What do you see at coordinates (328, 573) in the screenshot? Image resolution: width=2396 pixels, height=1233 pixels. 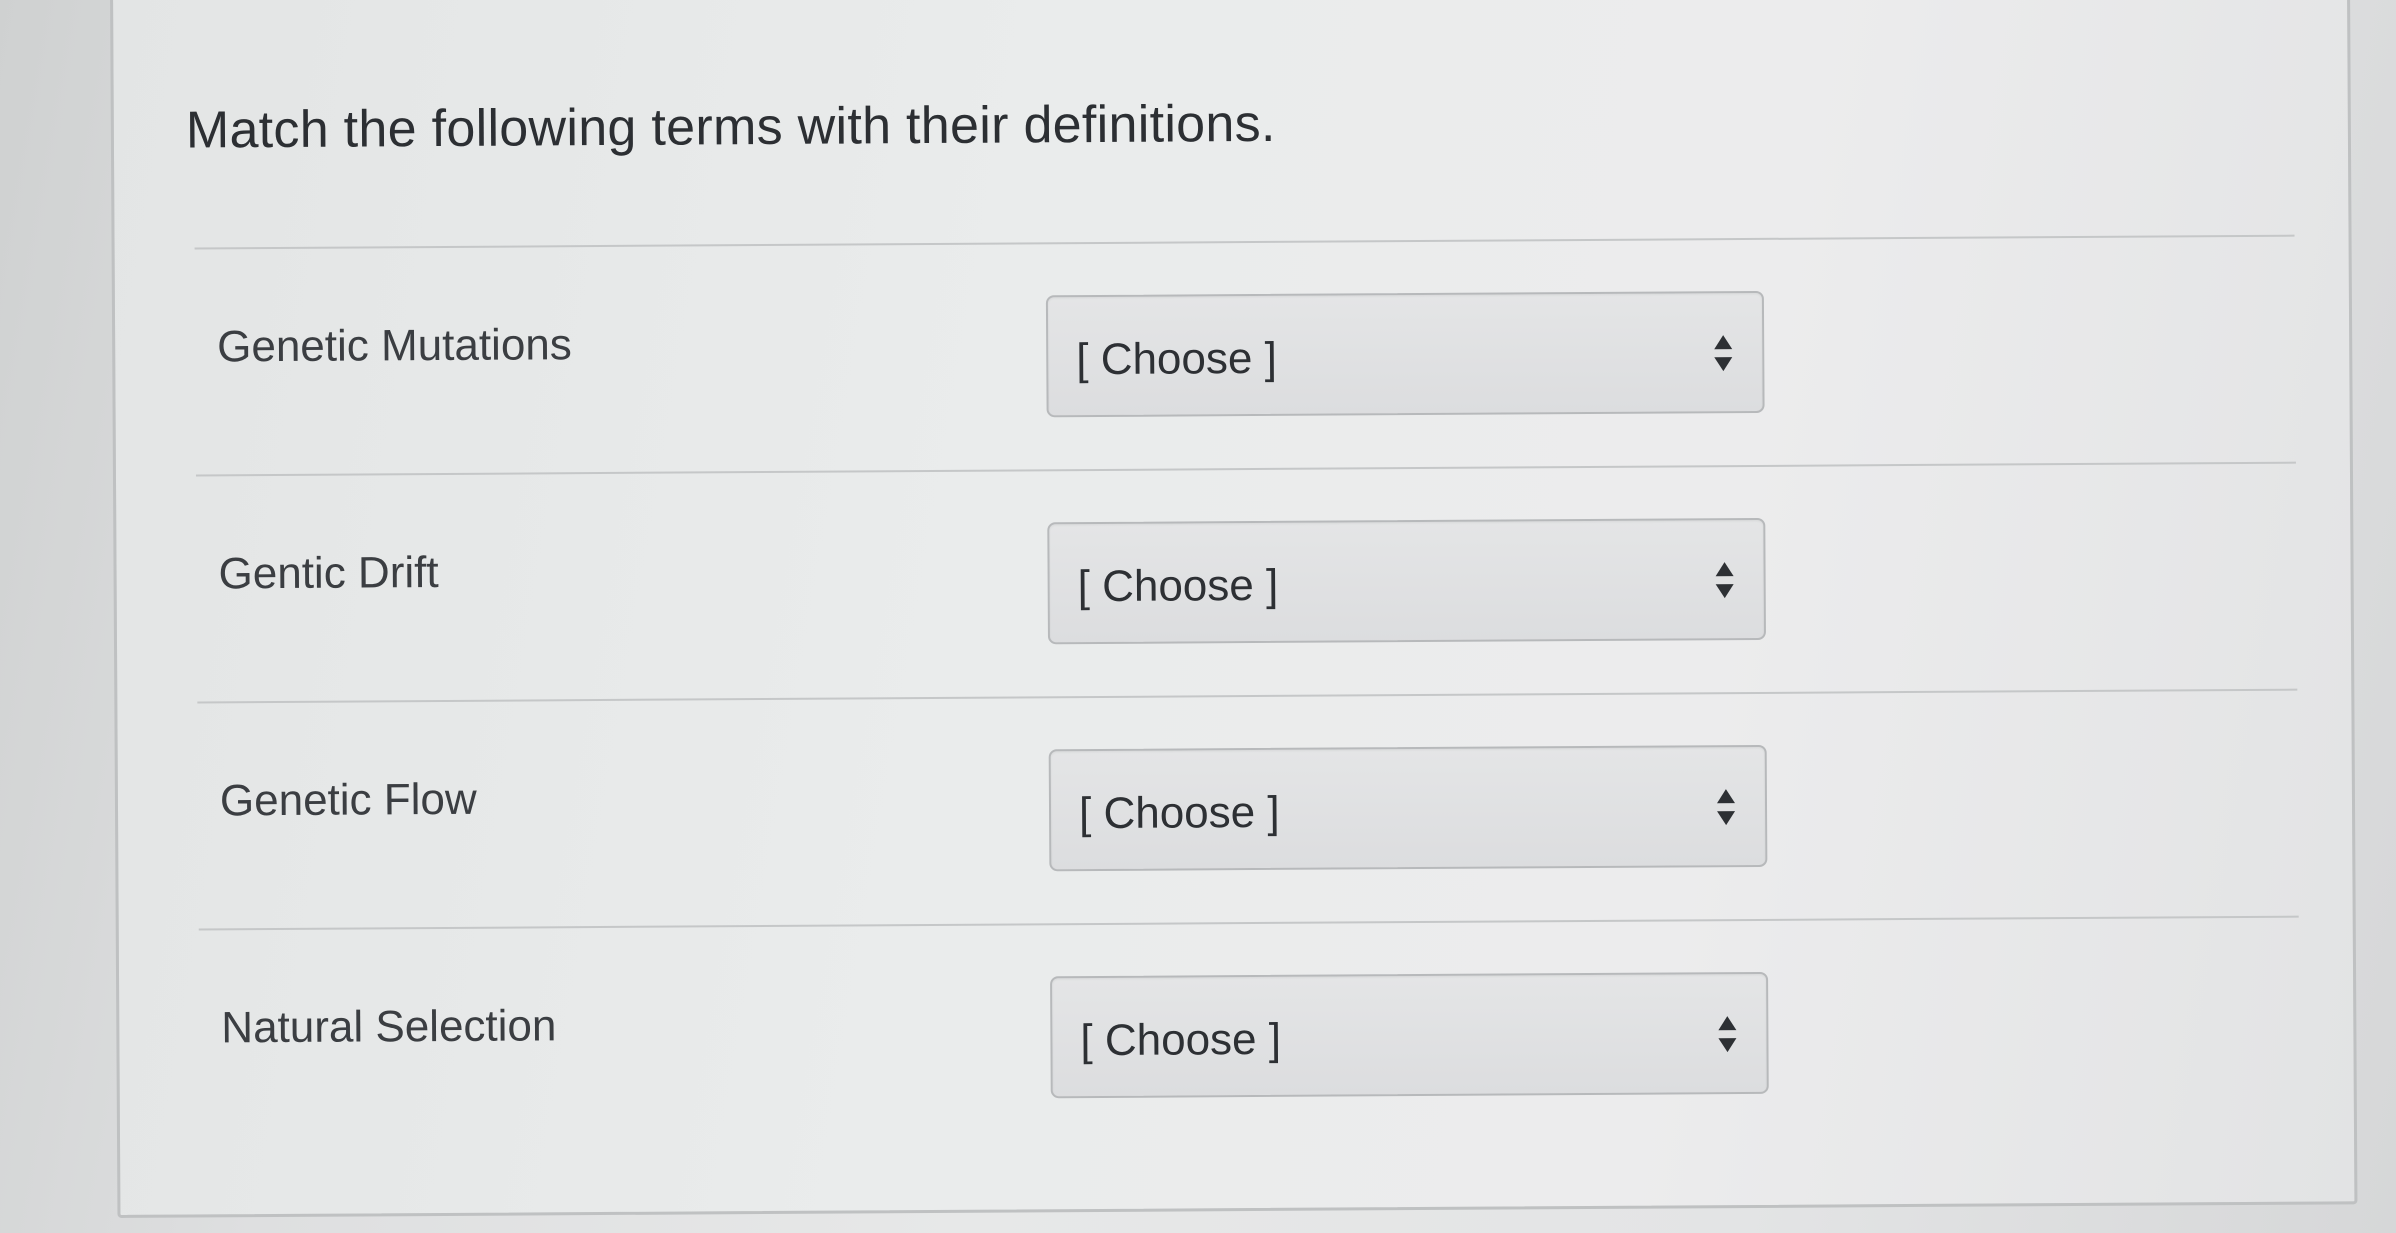 I see `term-label: Gentic Drift` at bounding box center [328, 573].